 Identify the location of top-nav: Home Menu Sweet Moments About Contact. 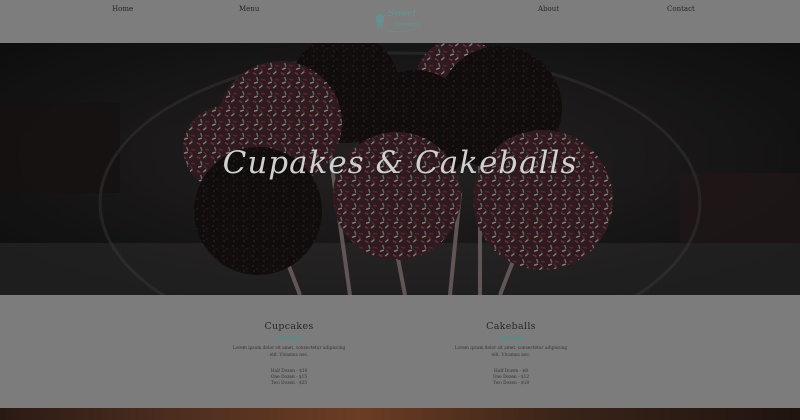
(400, 21).